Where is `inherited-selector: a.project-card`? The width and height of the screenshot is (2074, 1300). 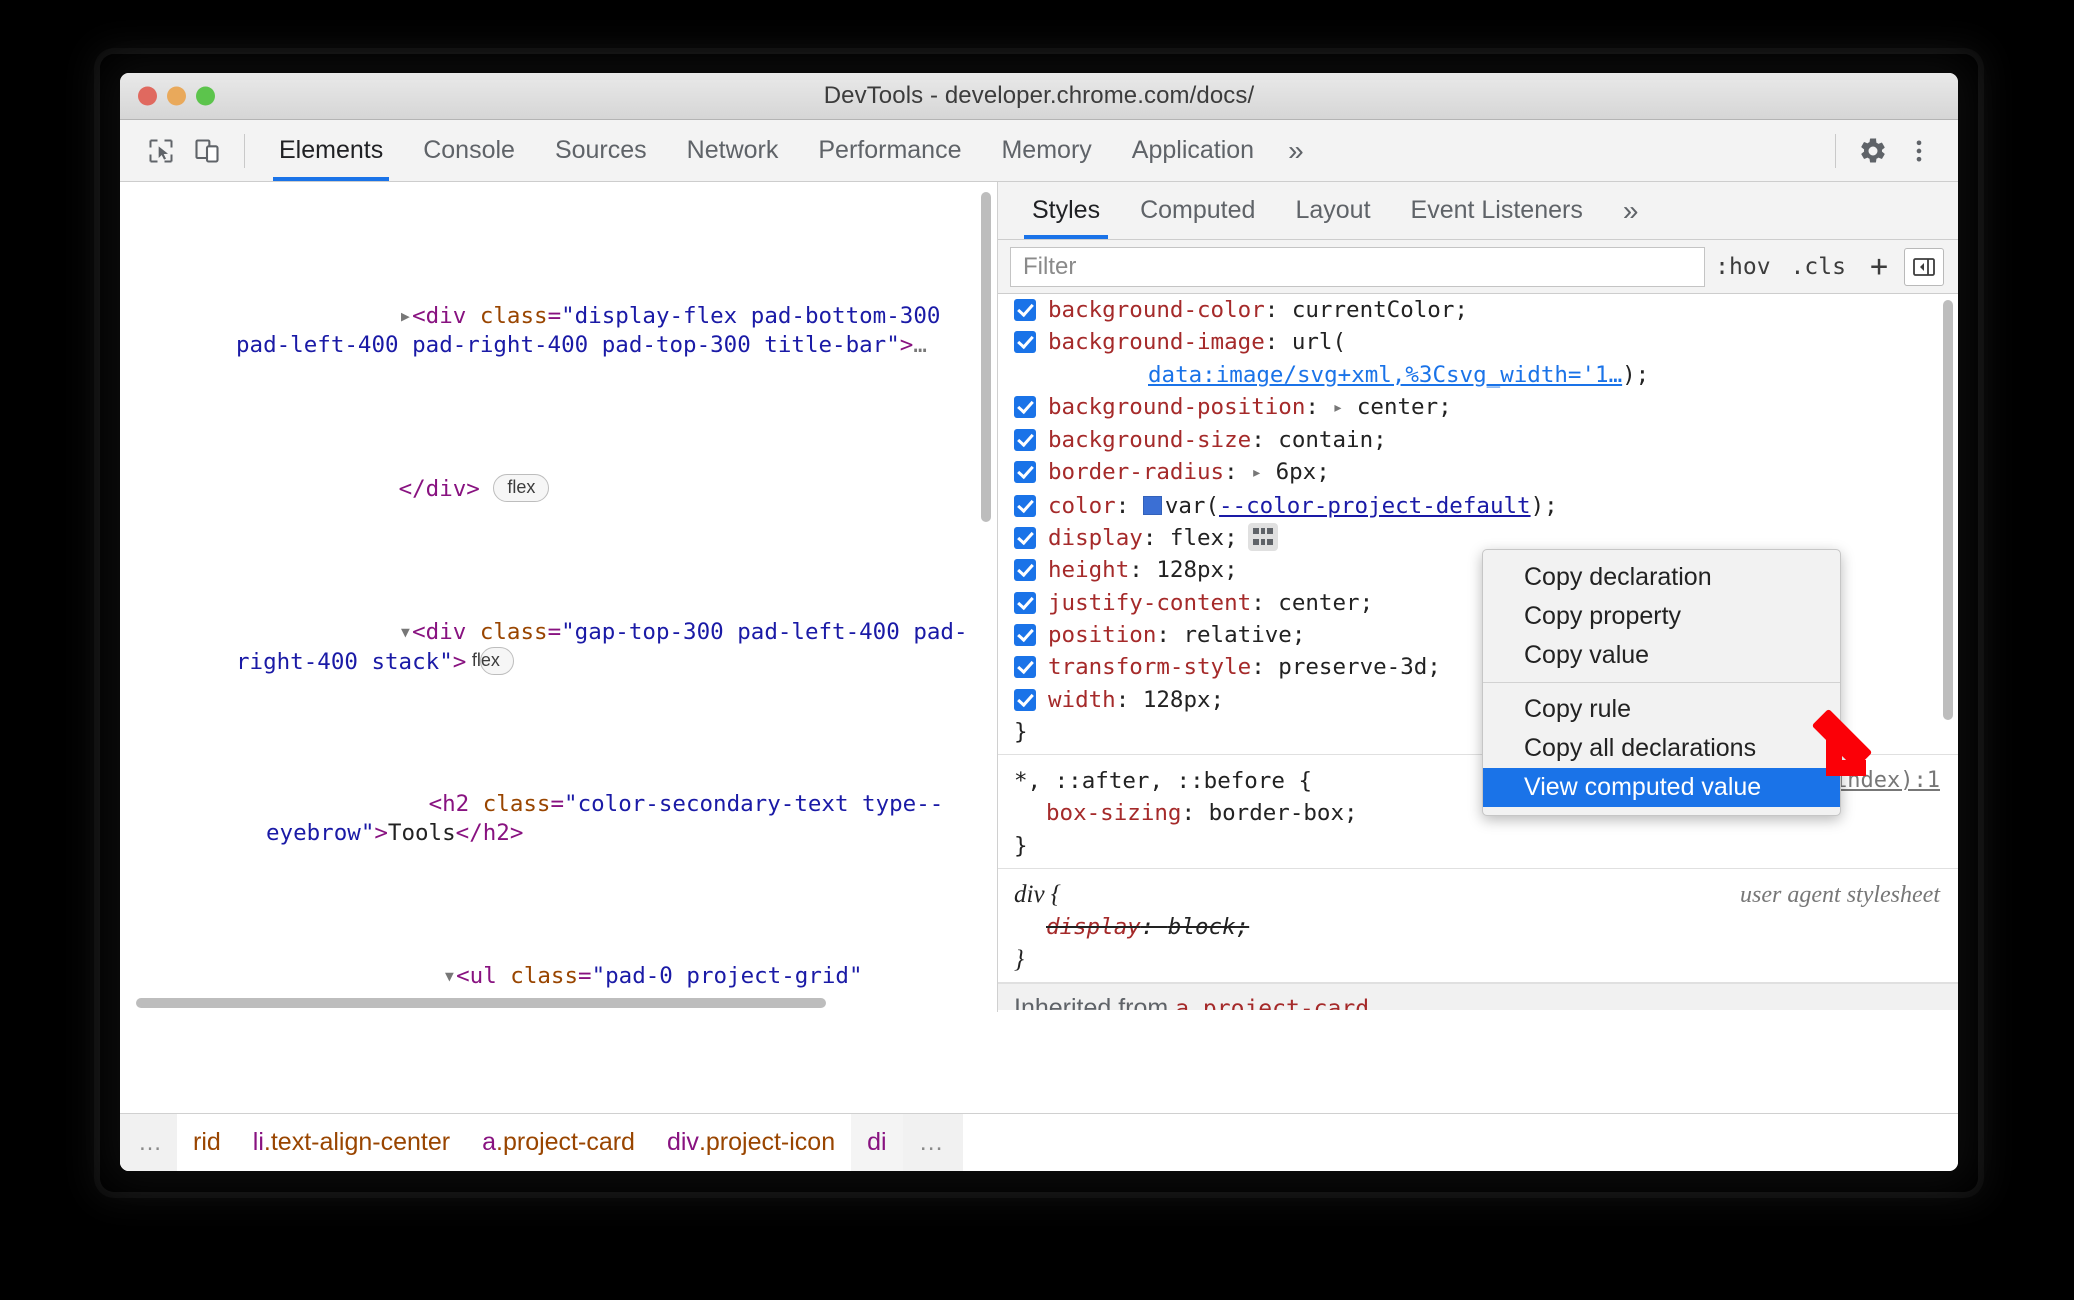
inherited-selector: a.project-card is located at coordinates (1272, 1003).